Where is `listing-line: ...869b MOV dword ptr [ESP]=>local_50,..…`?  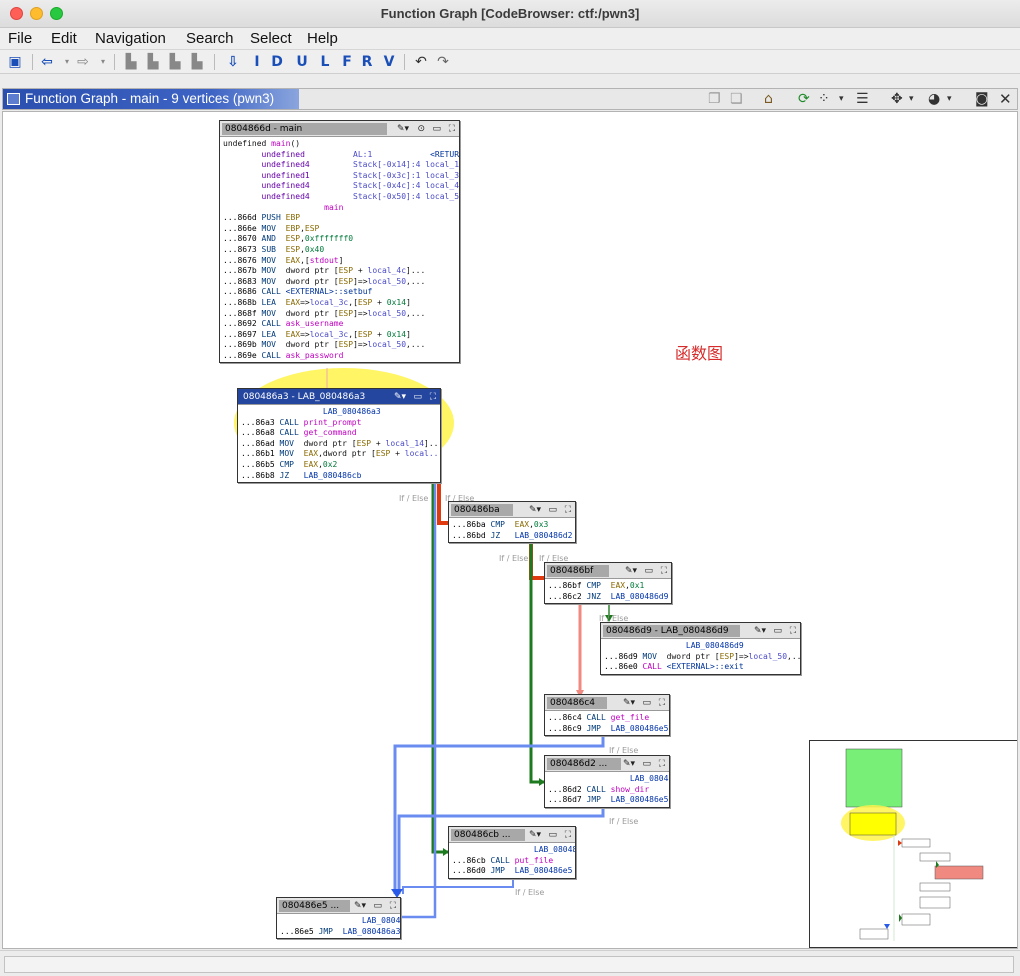 listing-line: ...869b MOV dword ptr [ESP]=>local_50,..… is located at coordinates (339, 345).